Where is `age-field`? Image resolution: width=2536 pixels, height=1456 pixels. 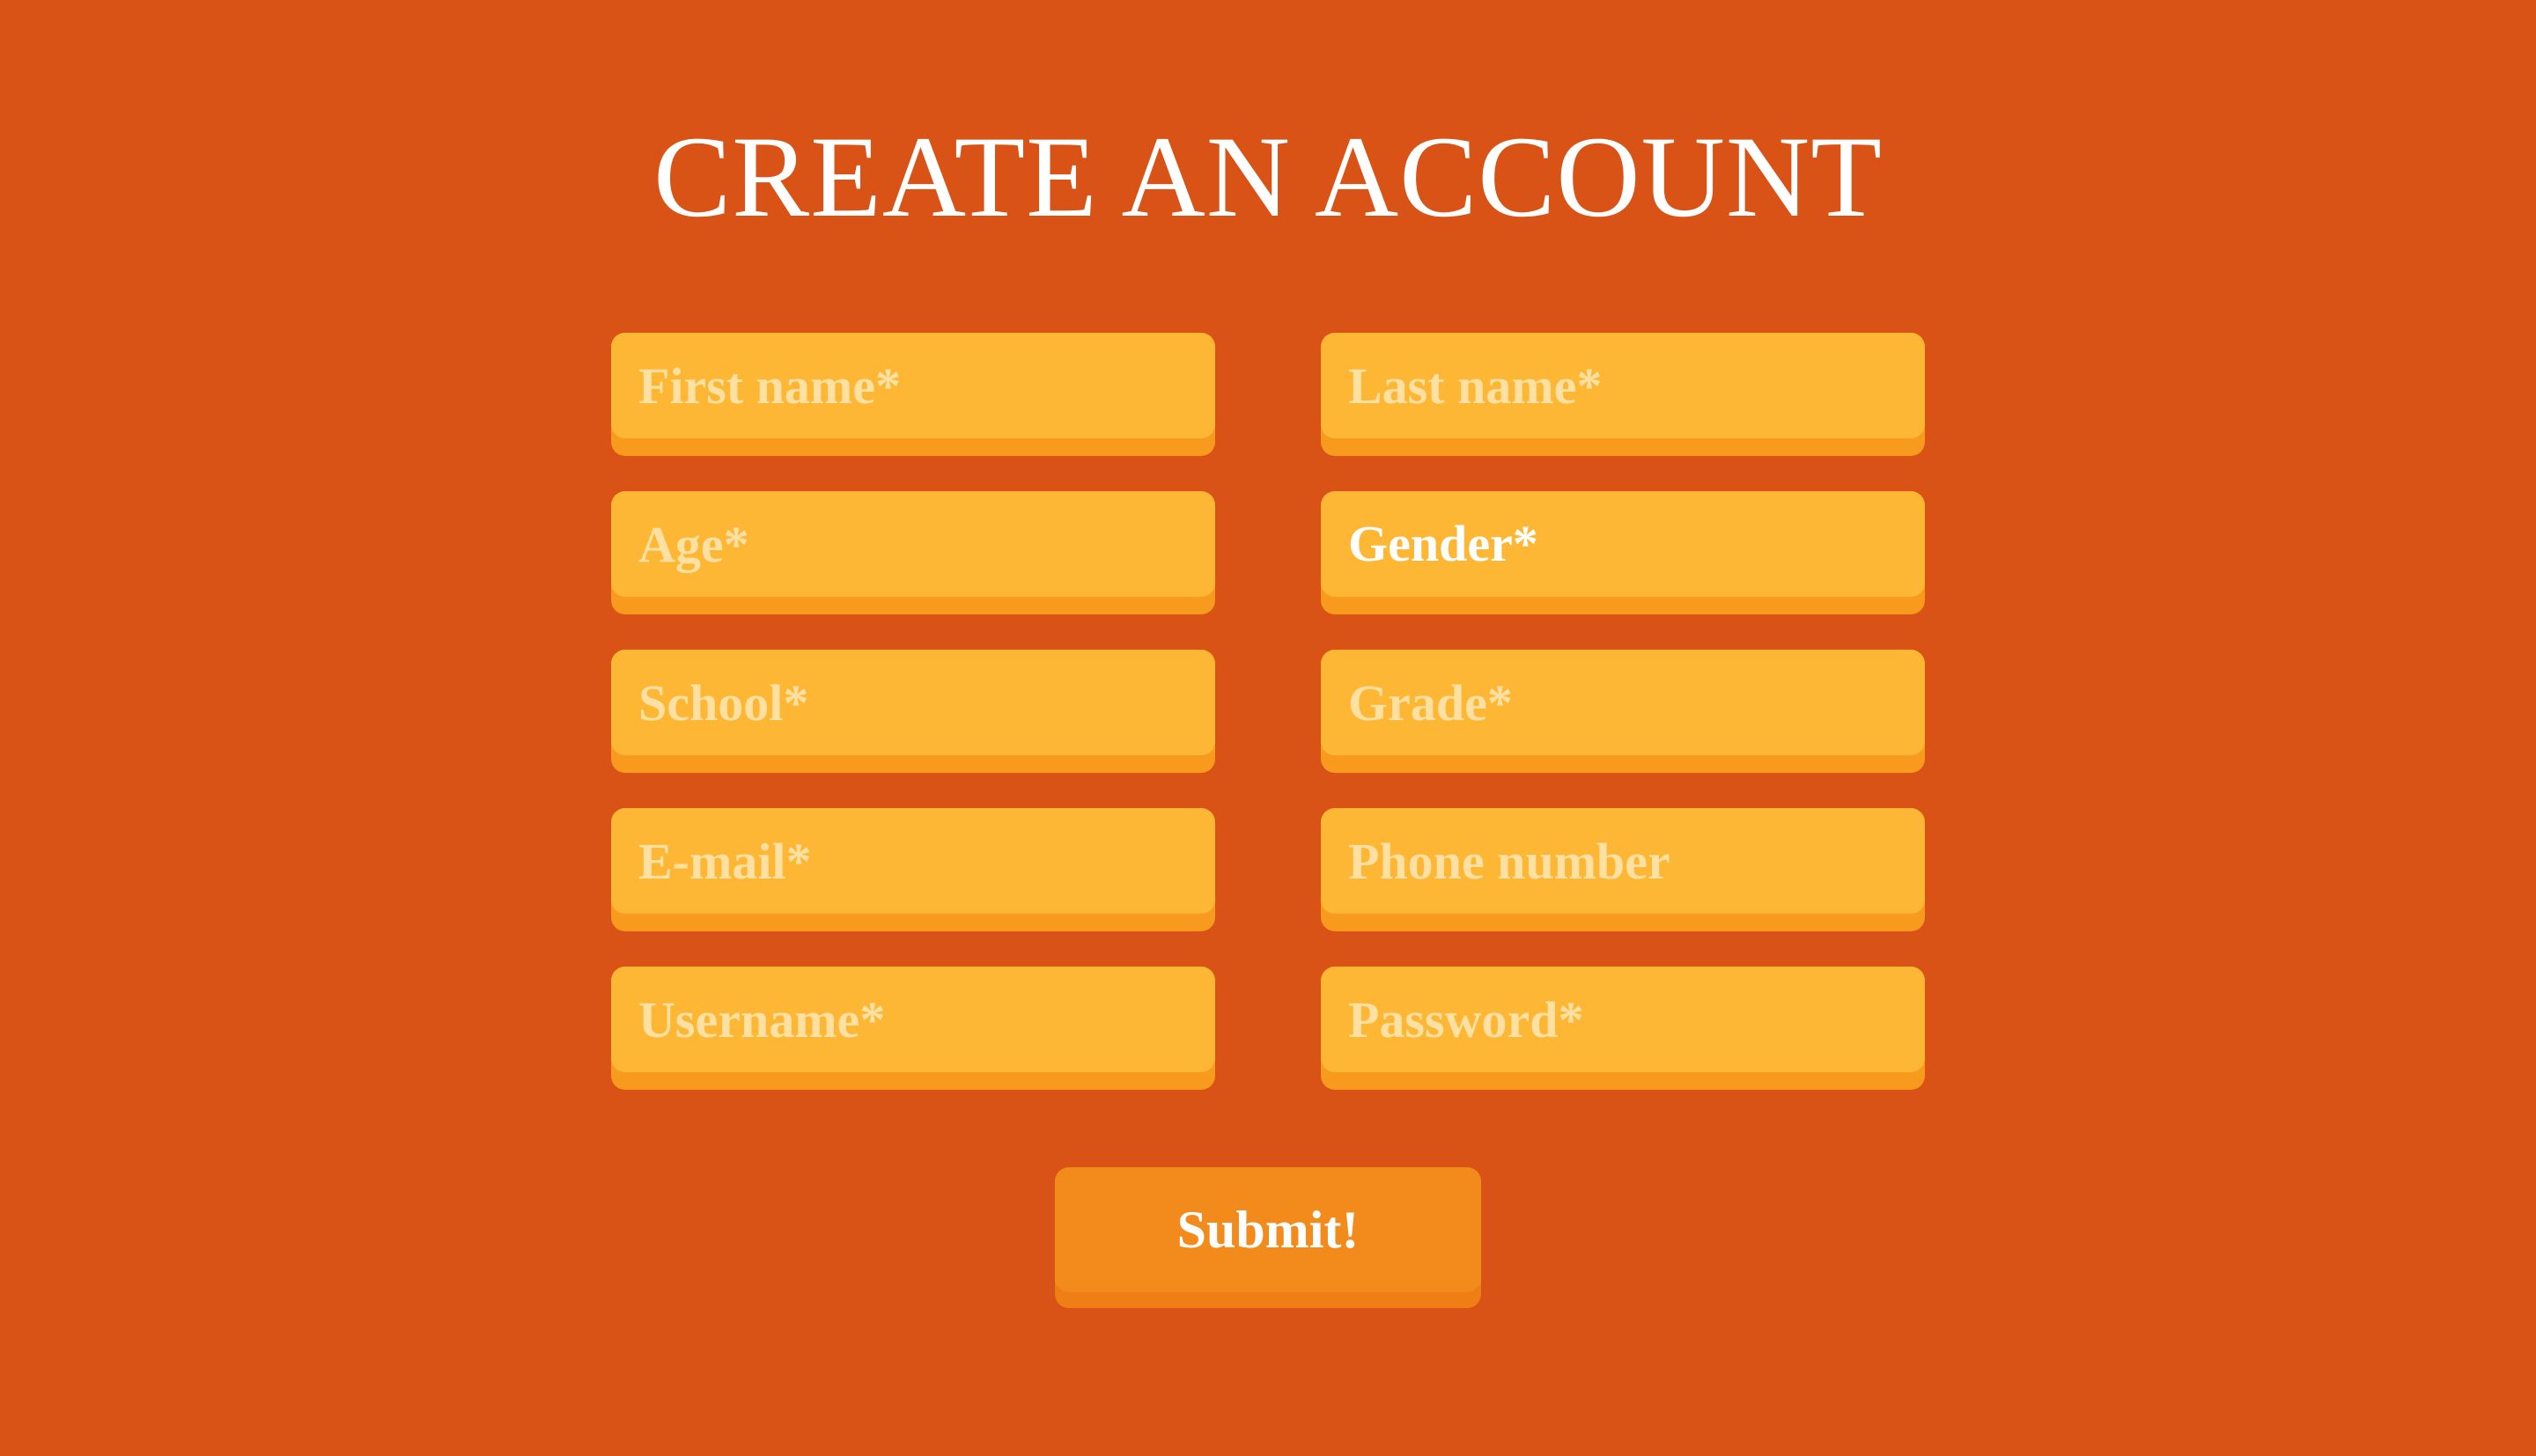
age-field is located at coordinates (913, 552).